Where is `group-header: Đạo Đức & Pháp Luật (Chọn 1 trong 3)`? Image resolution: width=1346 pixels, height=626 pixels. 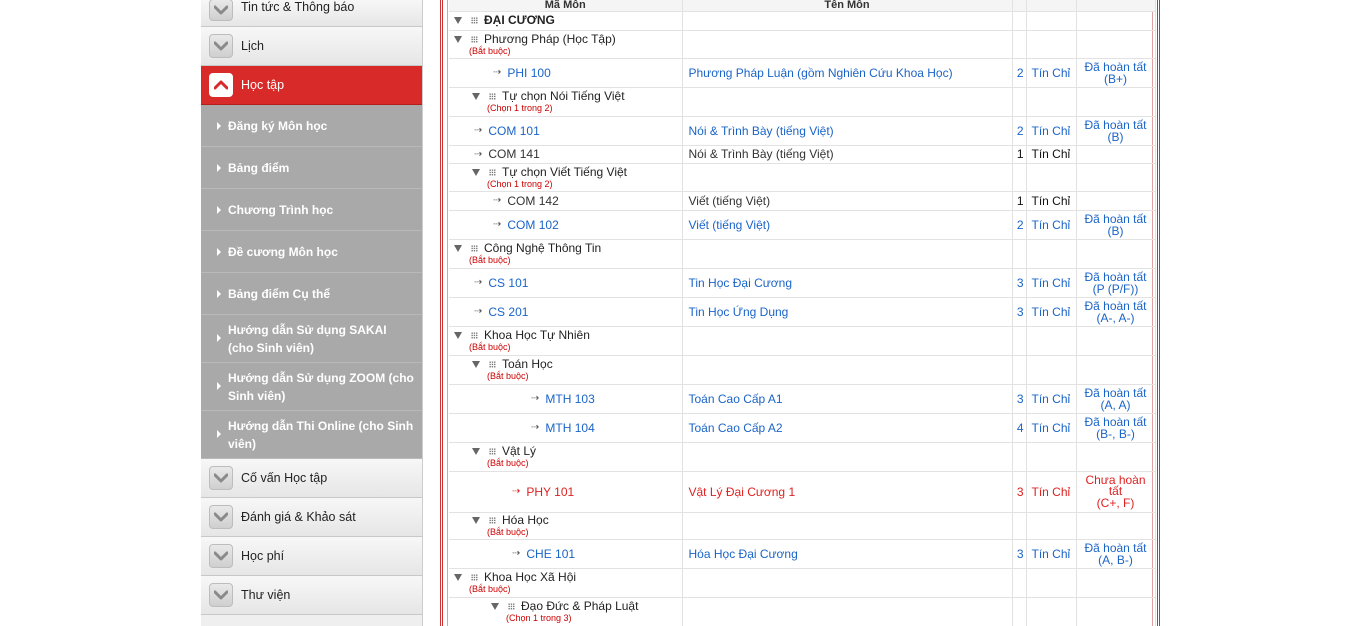 group-header: Đạo Đức & Pháp Luật (Chọn 1 trong 3) is located at coordinates (565, 611).